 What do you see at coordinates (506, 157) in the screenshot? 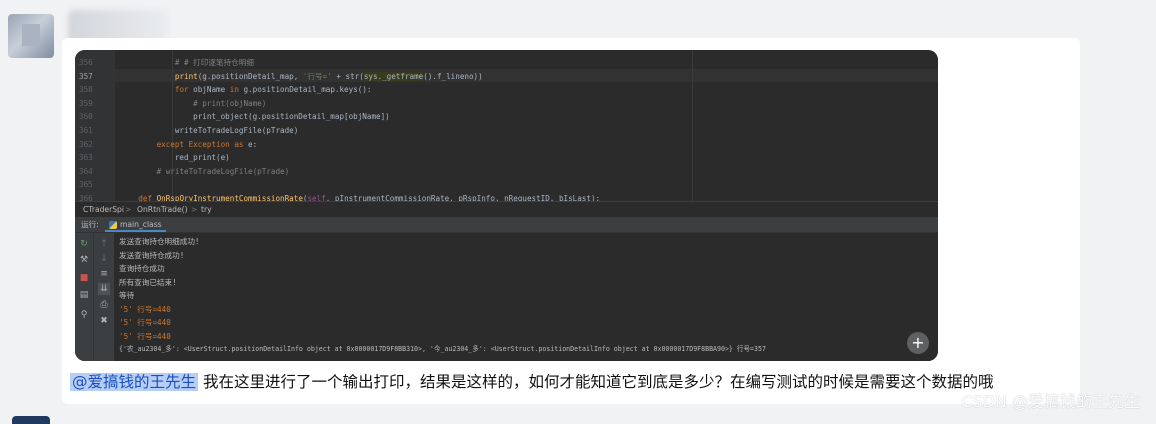
I see `code-line: 363 red_print(e)` at bounding box center [506, 157].